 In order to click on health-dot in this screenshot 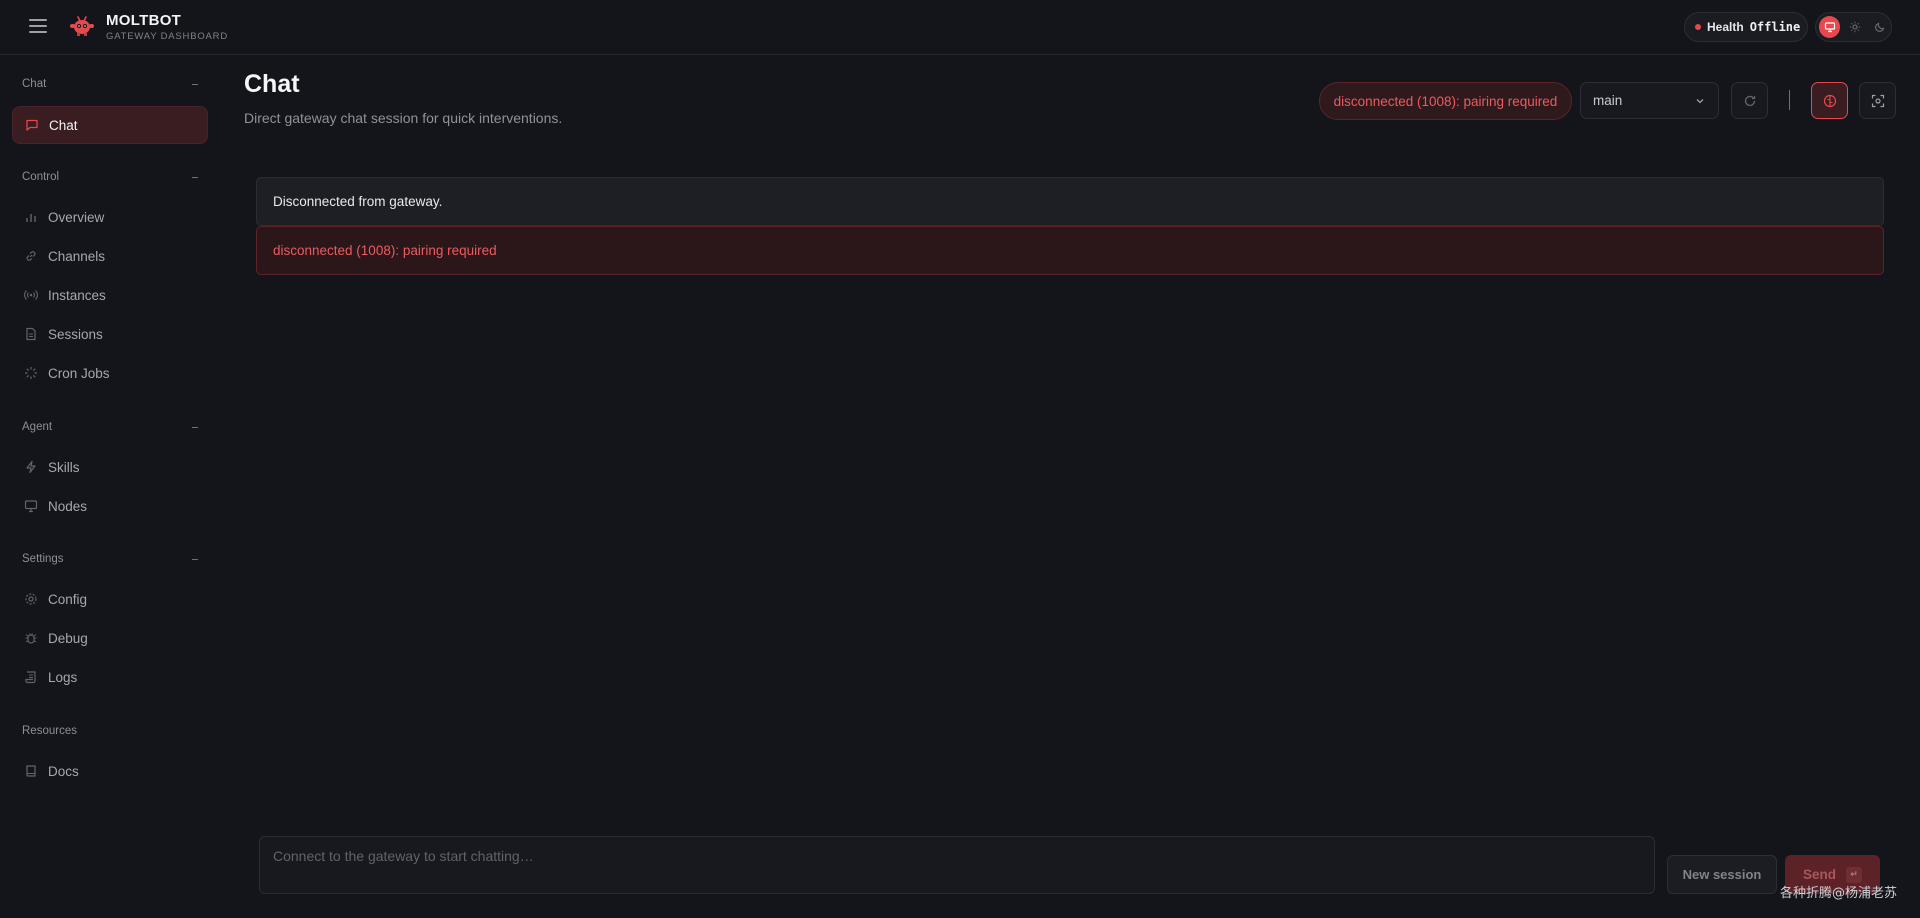, I will do `click(1698, 27)`.